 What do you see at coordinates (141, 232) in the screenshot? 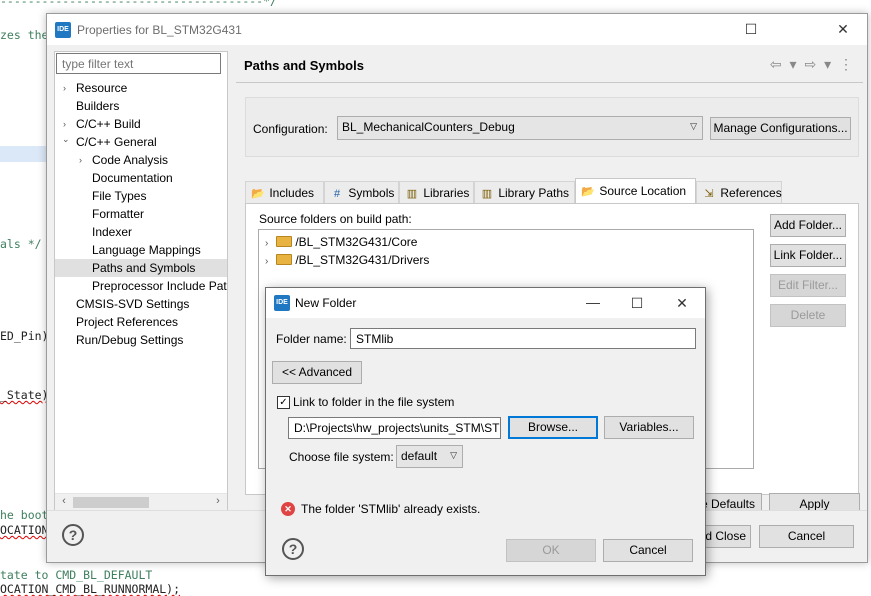
I see `tree-item-indexer: Indexer` at bounding box center [141, 232].